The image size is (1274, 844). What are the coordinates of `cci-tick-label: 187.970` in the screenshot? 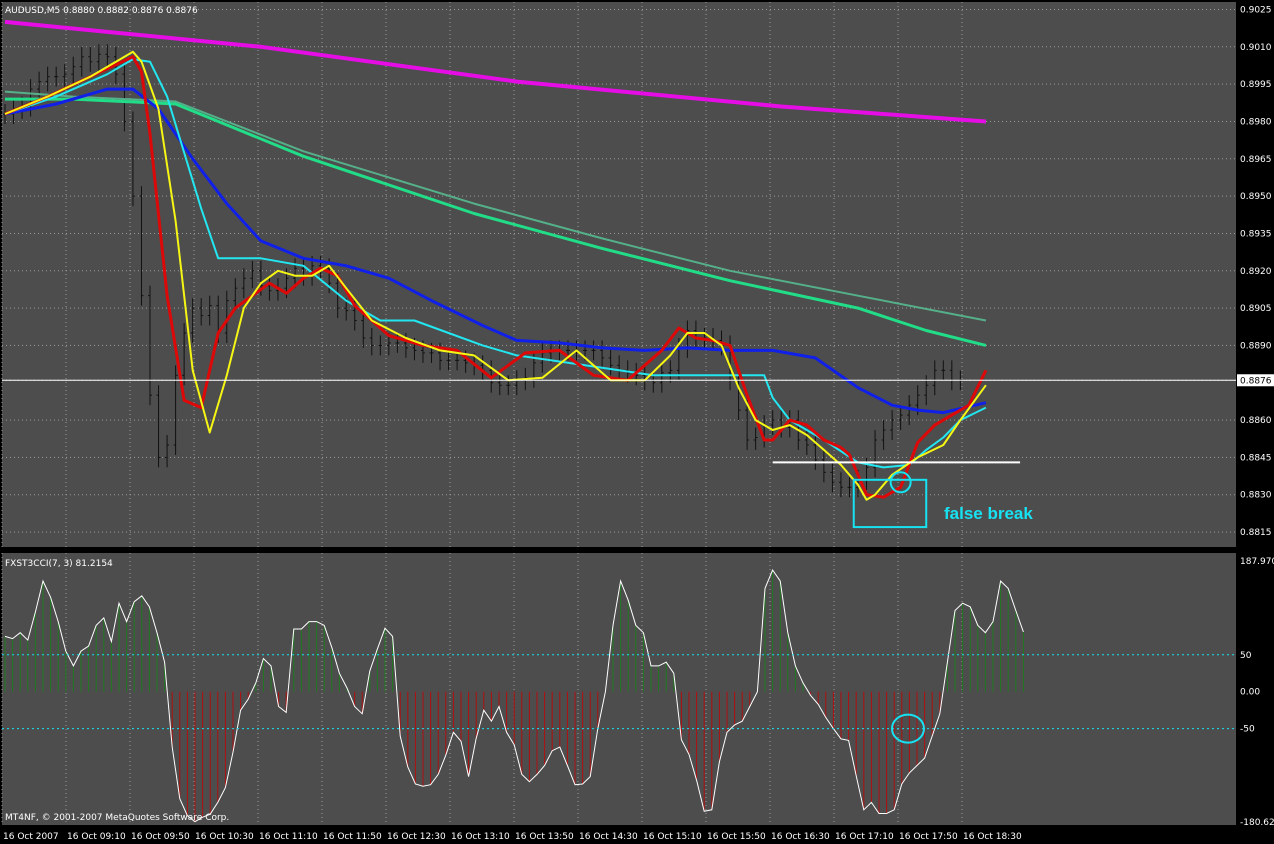 It's located at (1257, 562).